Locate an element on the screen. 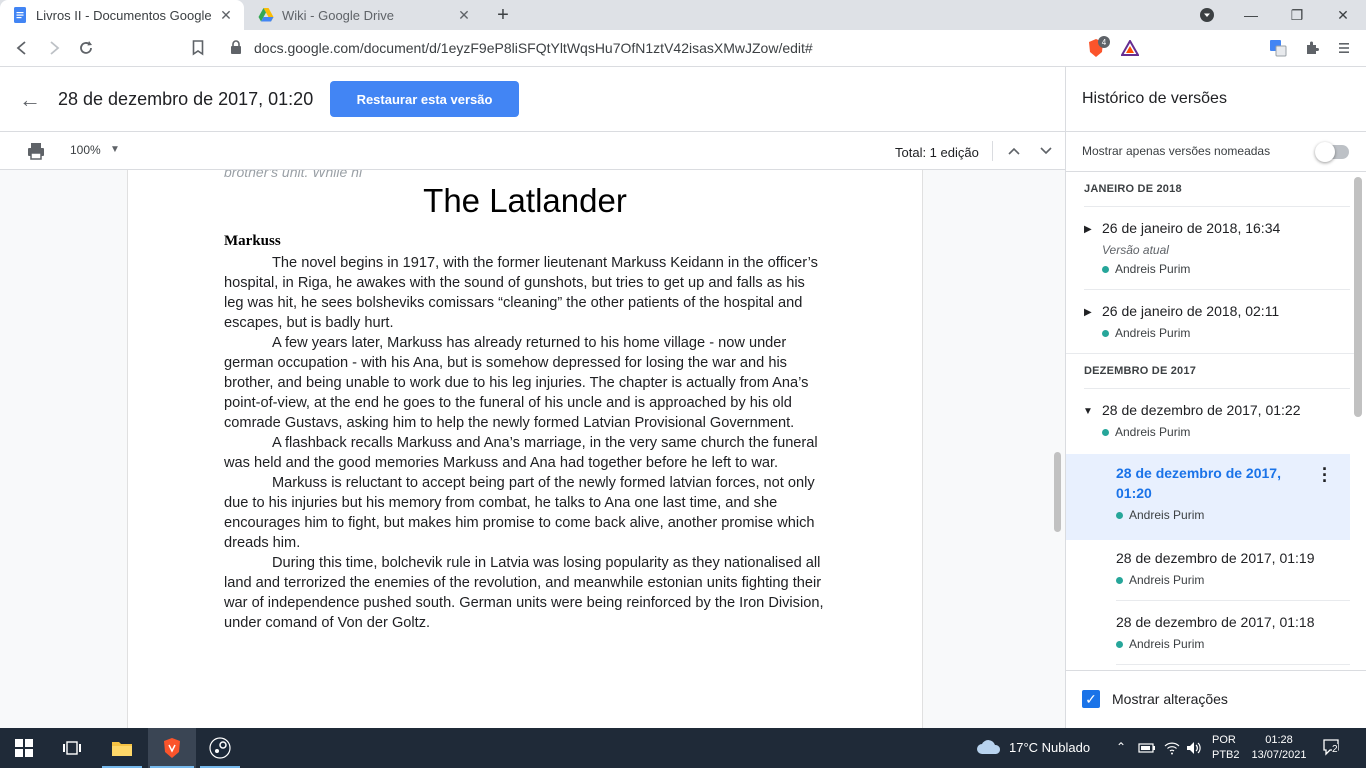  close-window-button: ✕ is located at coordinates (1343, 15).